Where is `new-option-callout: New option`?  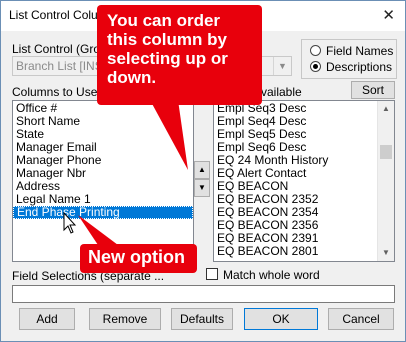
new-option-callout: New option is located at coordinates (138, 258).